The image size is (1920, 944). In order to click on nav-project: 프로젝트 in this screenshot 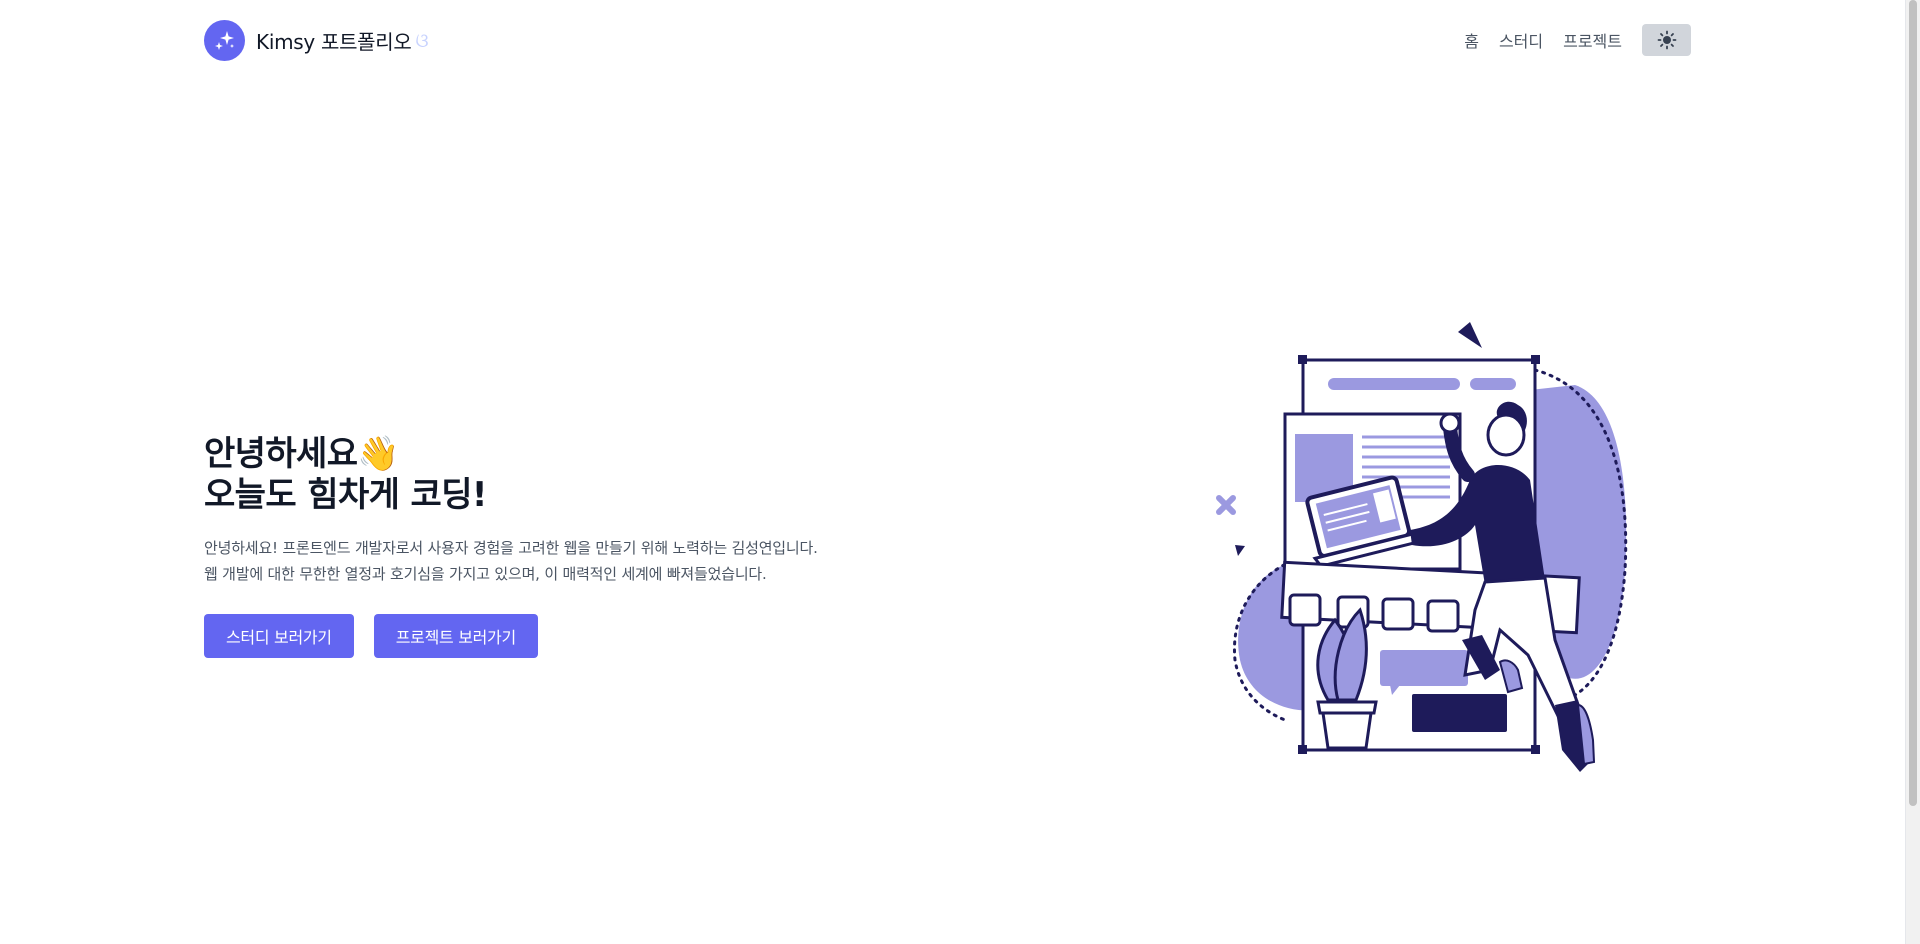, I will do `click(1592, 40)`.